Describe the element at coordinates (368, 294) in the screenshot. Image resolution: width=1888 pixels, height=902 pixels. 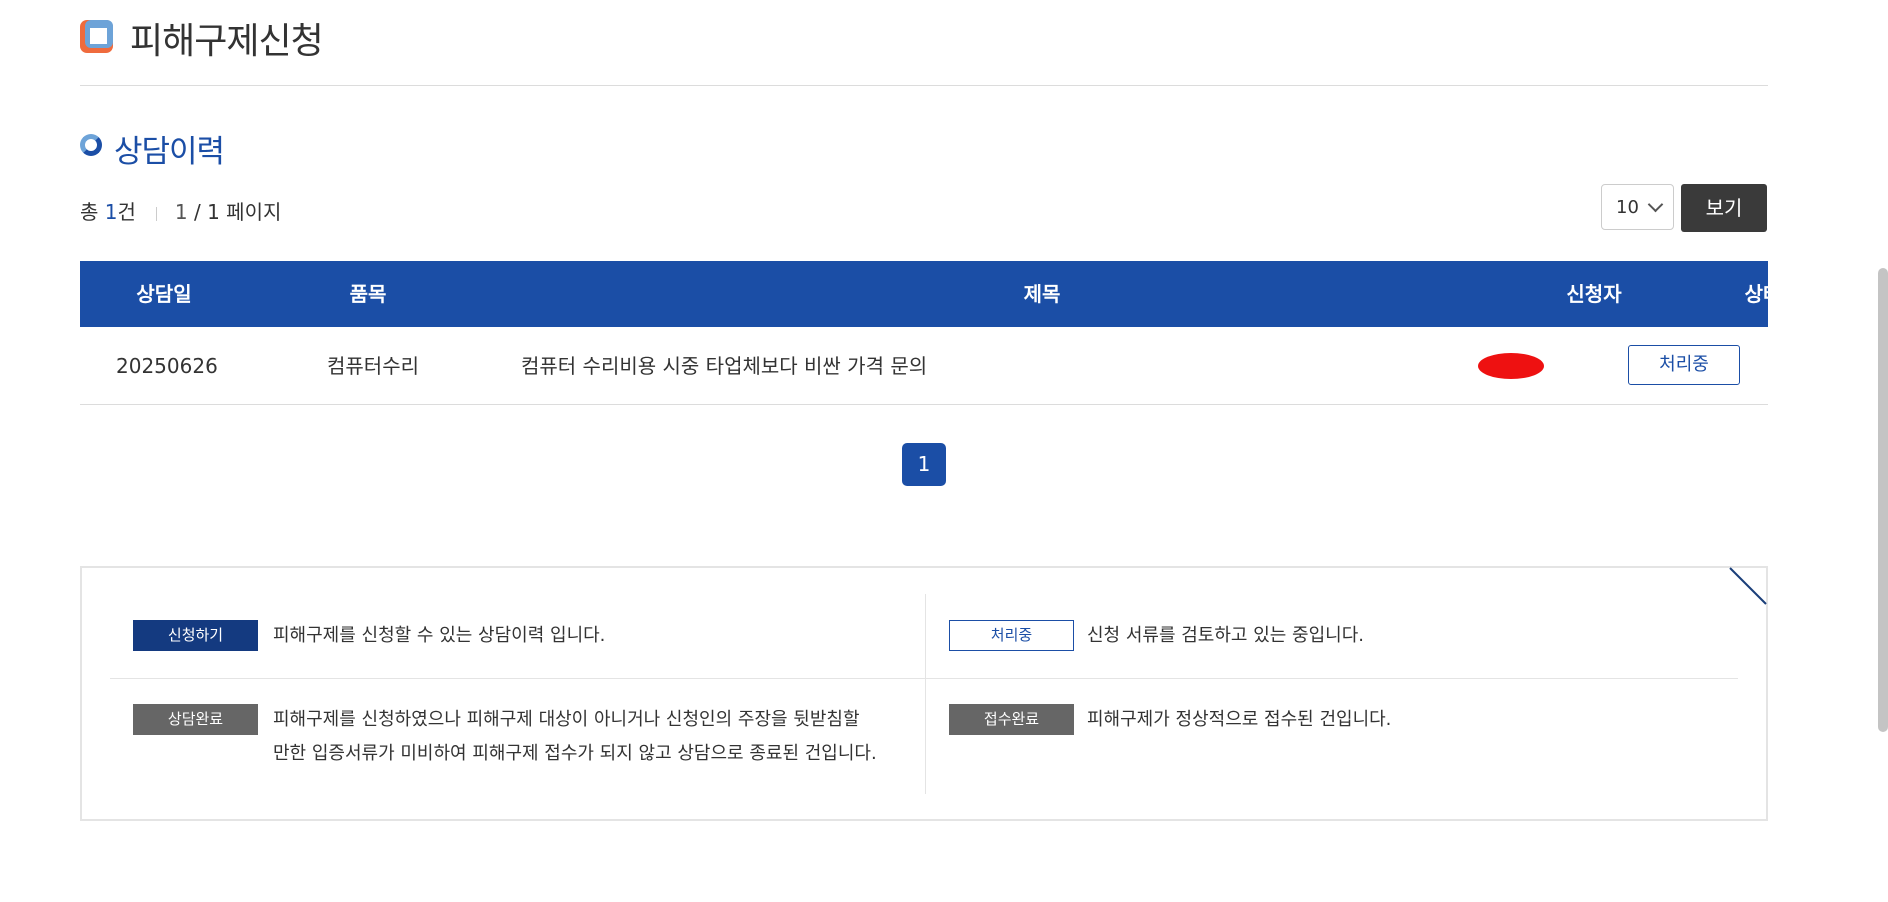
I see `column-header-item: 품목` at that location.